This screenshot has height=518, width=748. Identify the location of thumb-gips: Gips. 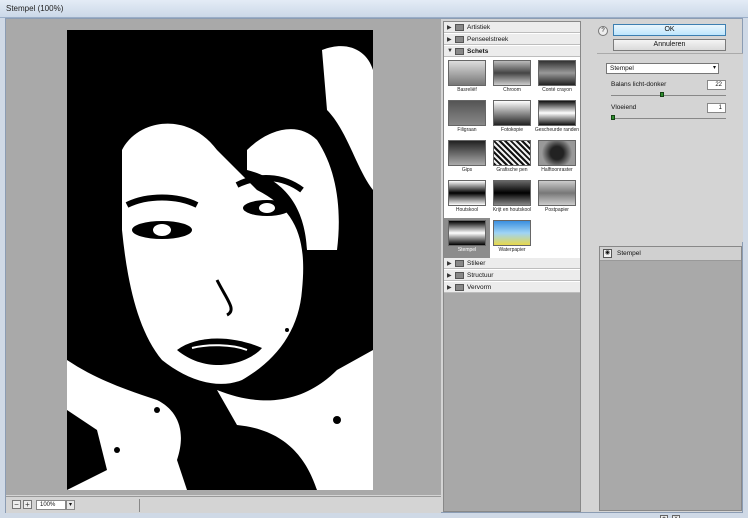
(467, 158).